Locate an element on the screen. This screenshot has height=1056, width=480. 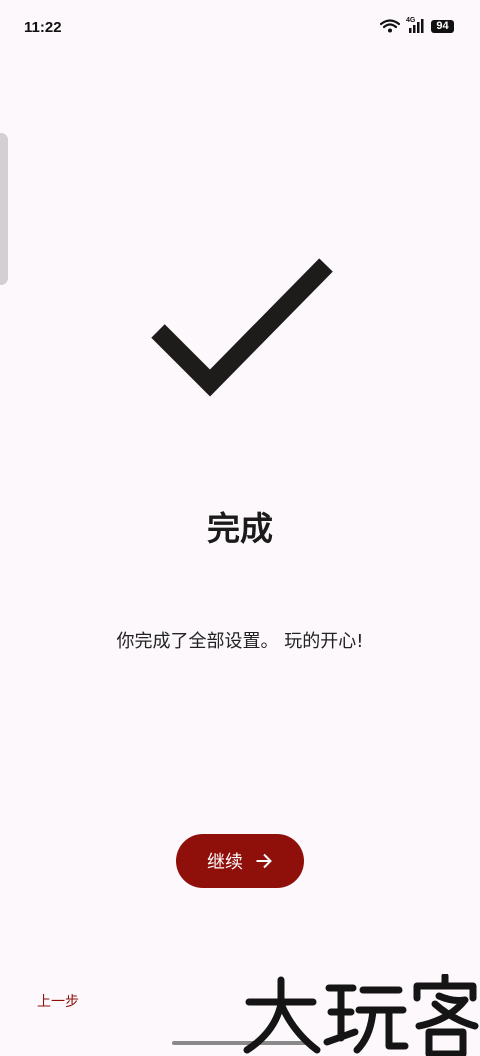
completion-message: 你完成了全部设置。 玩的开心! is located at coordinates (240, 641).